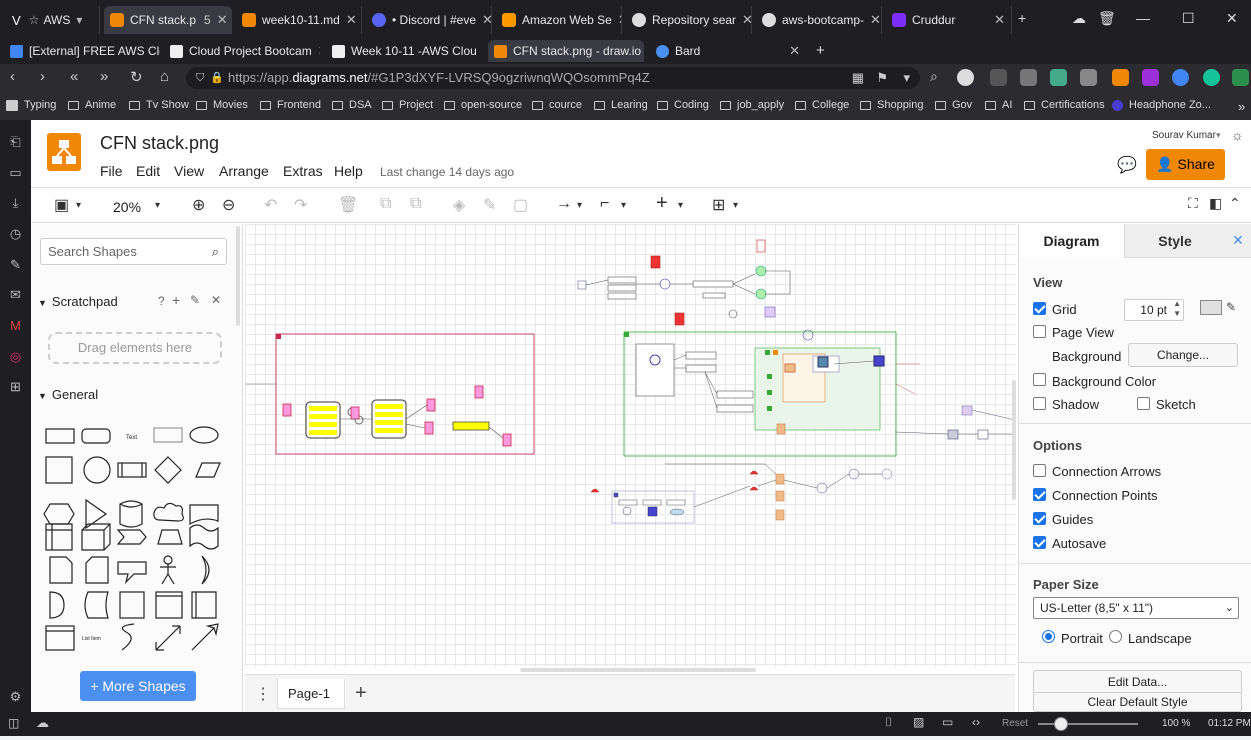 Image resolution: width=1251 pixels, height=740 pixels. What do you see at coordinates (104, 76) in the screenshot?
I see `fast-forward-button: »` at bounding box center [104, 76].